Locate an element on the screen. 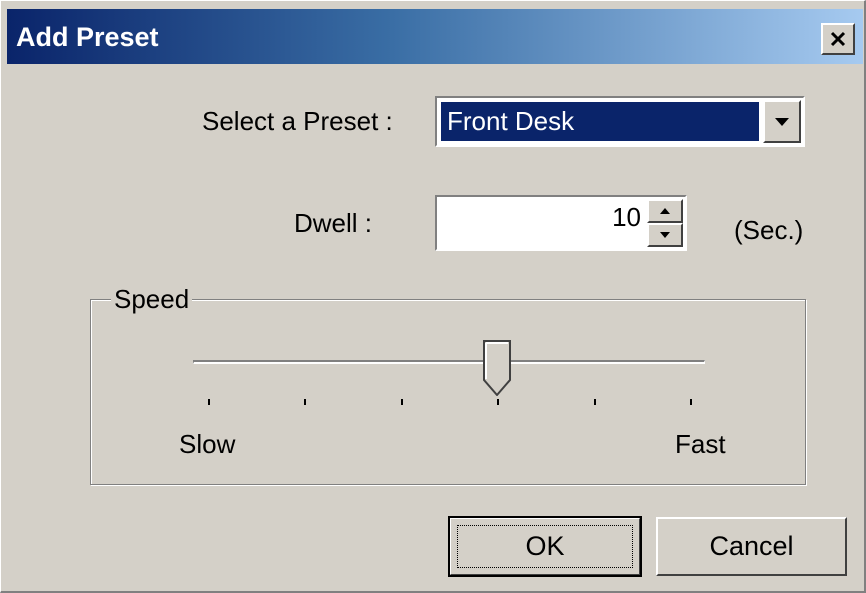 The width and height of the screenshot is (866, 593). dwell-label: Dwell : is located at coordinates (333, 223).